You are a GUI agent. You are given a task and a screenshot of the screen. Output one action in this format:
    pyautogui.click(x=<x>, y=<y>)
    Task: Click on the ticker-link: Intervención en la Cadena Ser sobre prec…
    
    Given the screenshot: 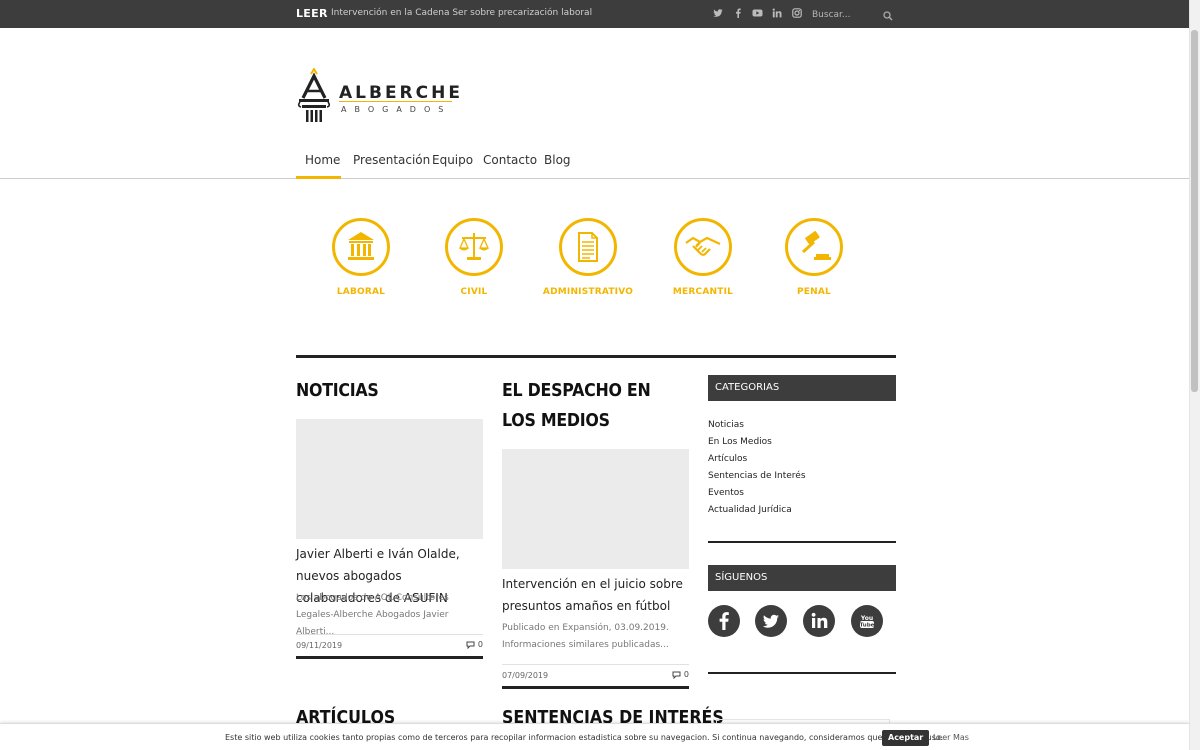 What is the action you would take?
    pyautogui.click(x=461, y=13)
    